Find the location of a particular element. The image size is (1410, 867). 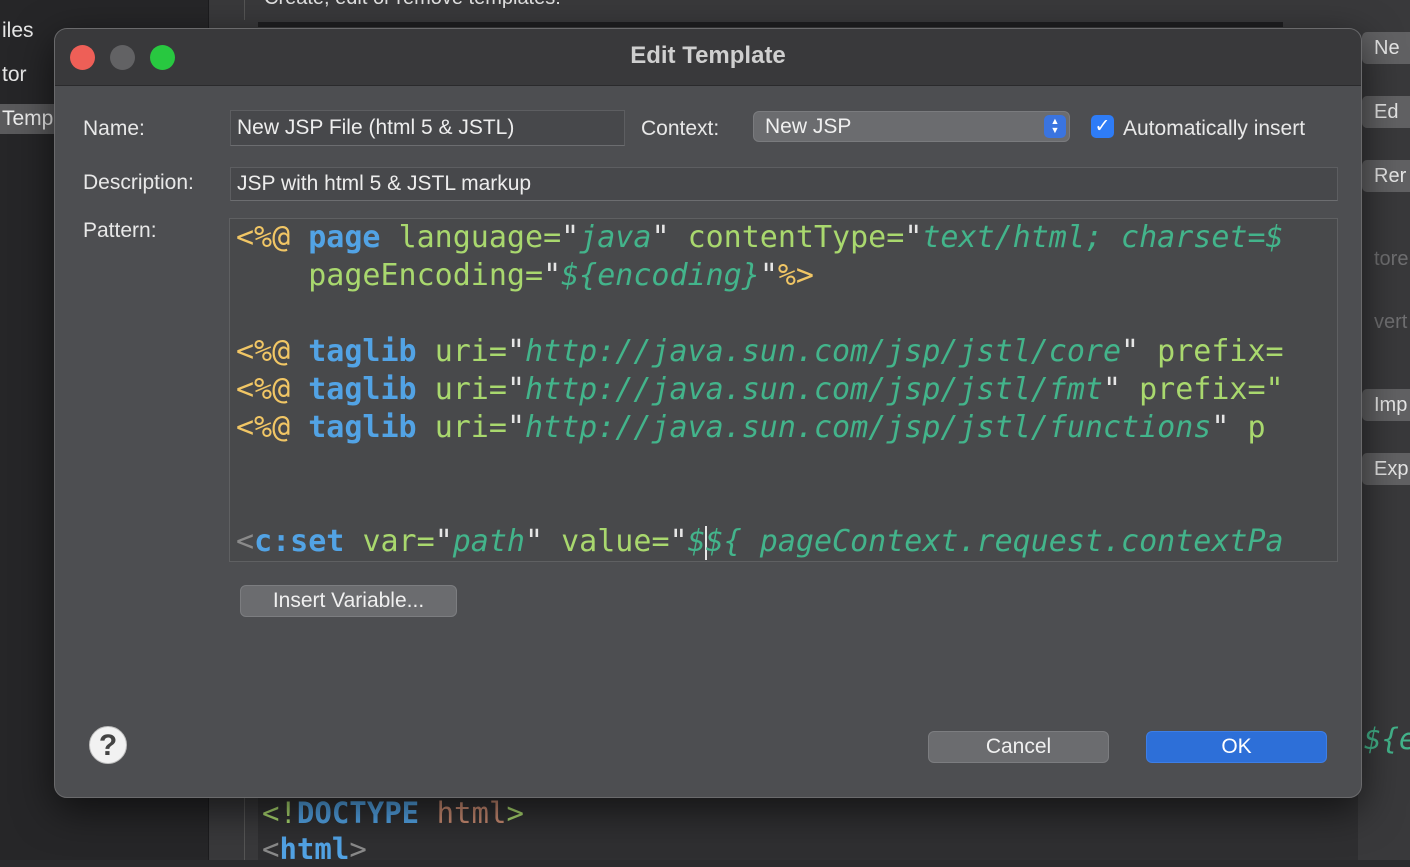

code-token: contentType is located at coordinates (787, 237).